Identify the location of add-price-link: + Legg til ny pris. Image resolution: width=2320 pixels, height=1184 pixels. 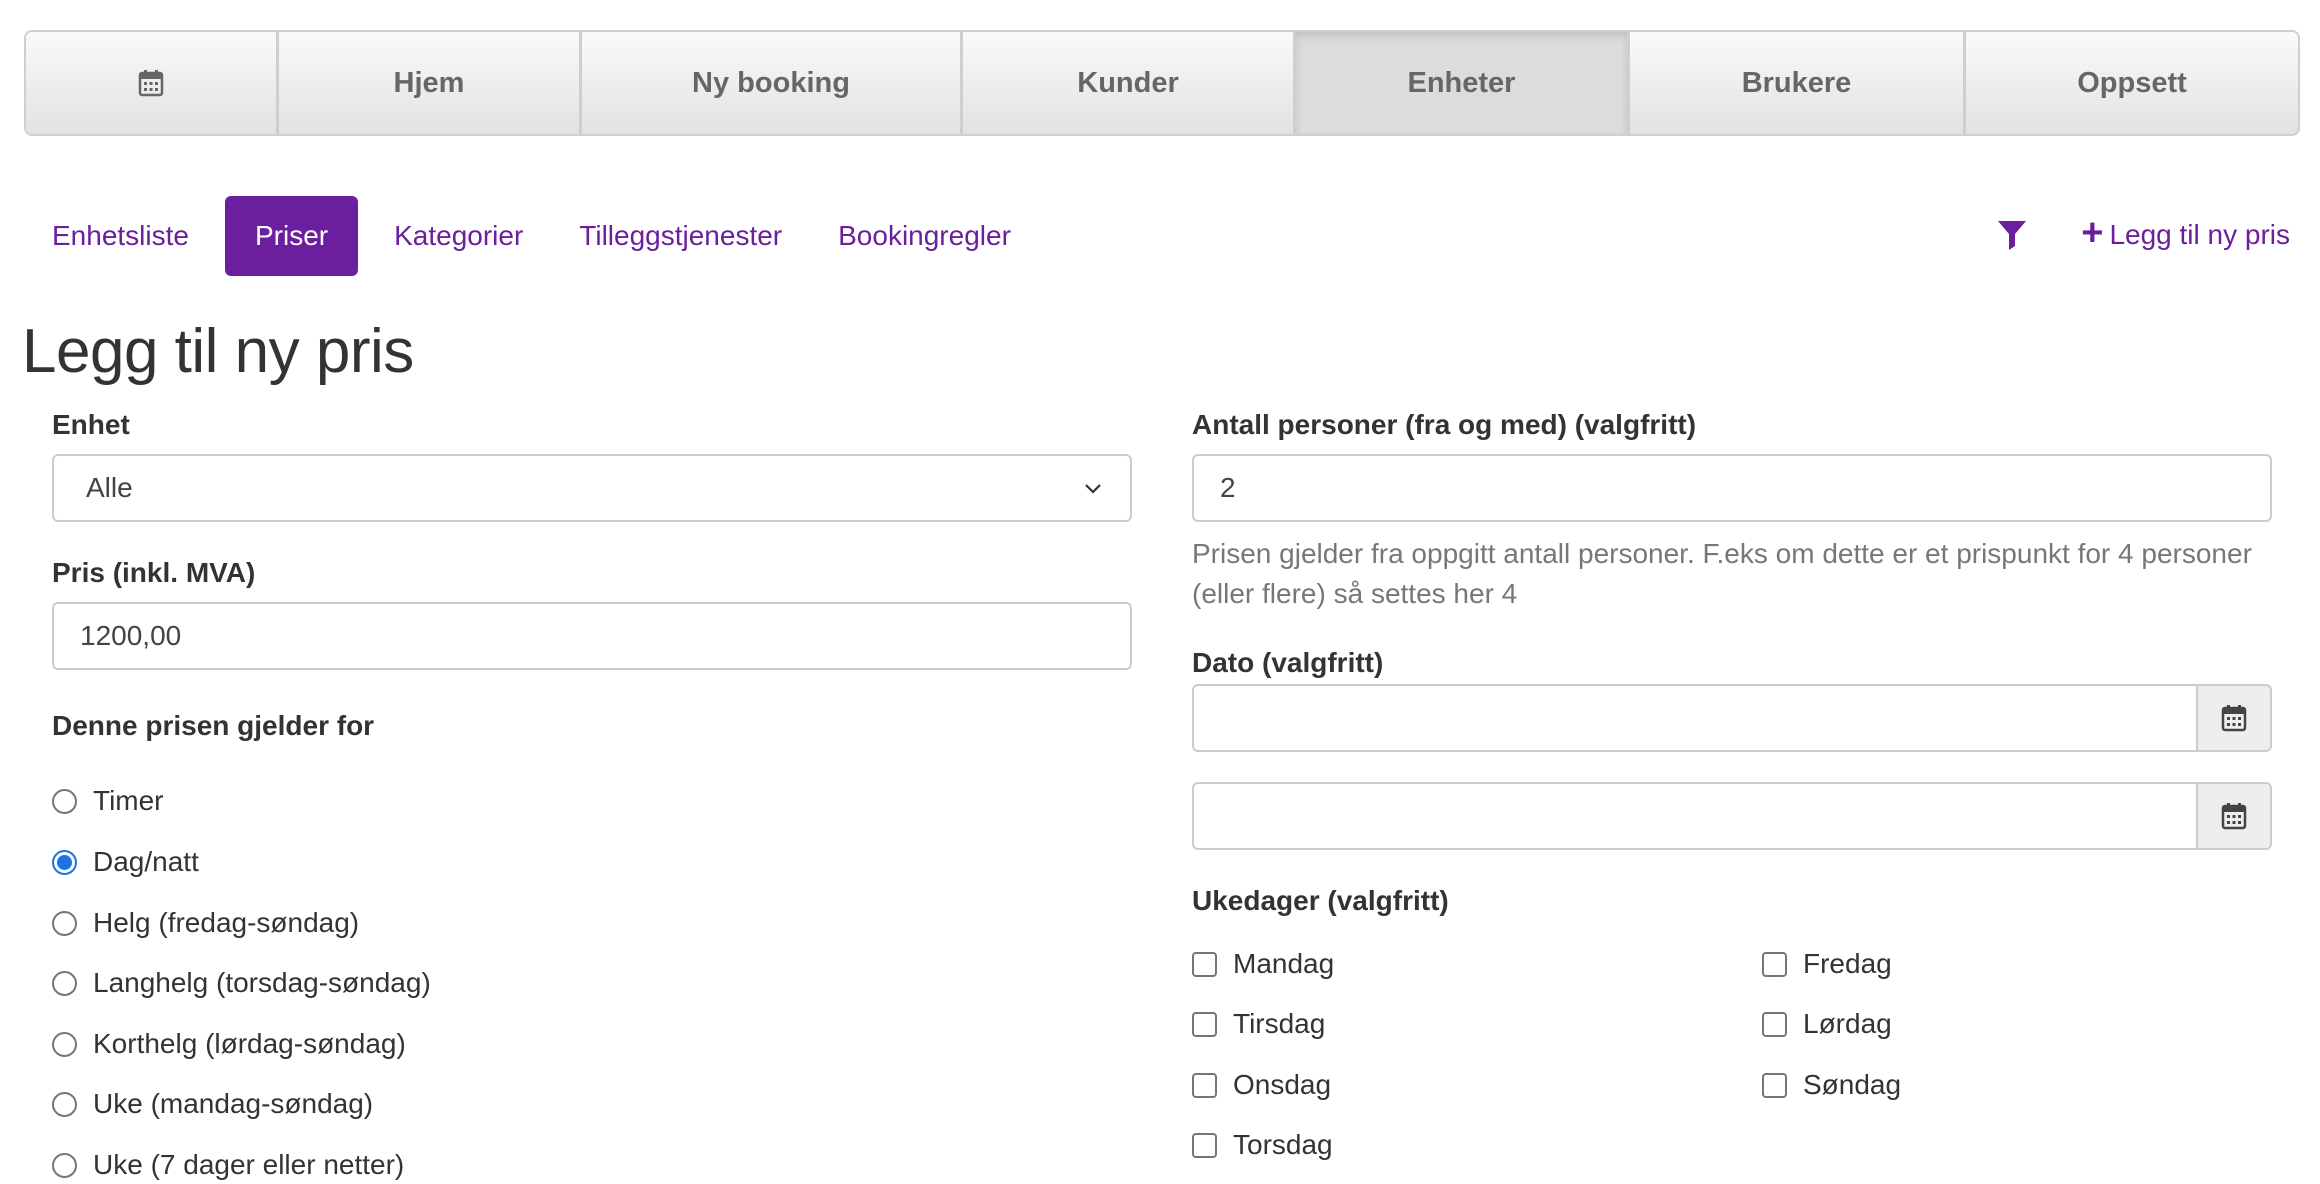
(2185, 233).